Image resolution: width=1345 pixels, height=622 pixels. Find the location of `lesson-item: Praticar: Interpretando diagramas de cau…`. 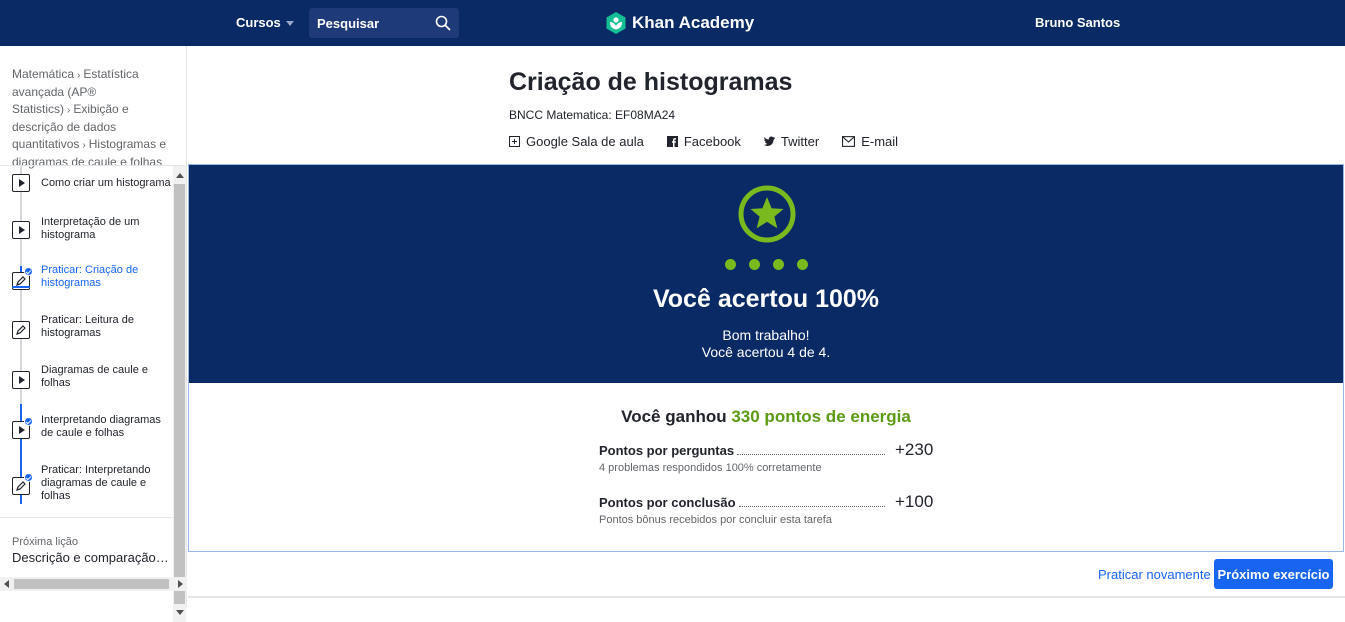

lesson-item: Praticar: Interpretando diagramas de cau… is located at coordinates (86, 490).